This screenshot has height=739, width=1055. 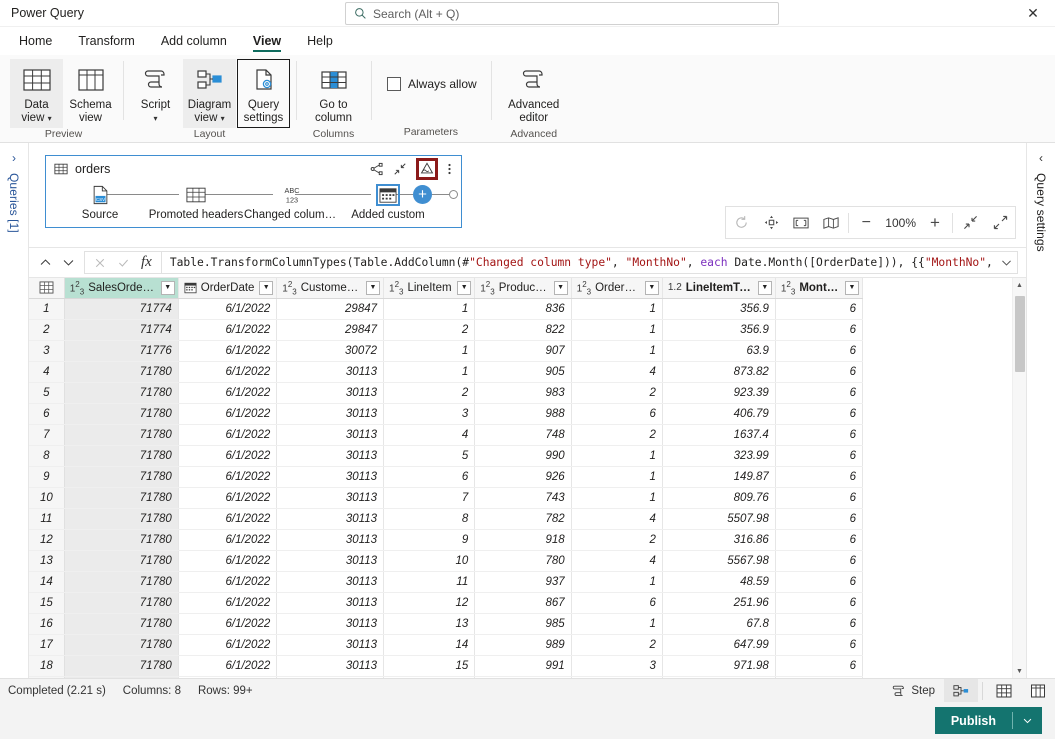 I want to click on column-header-monthno: 123MonthNo ▼, so click(x=819, y=288).